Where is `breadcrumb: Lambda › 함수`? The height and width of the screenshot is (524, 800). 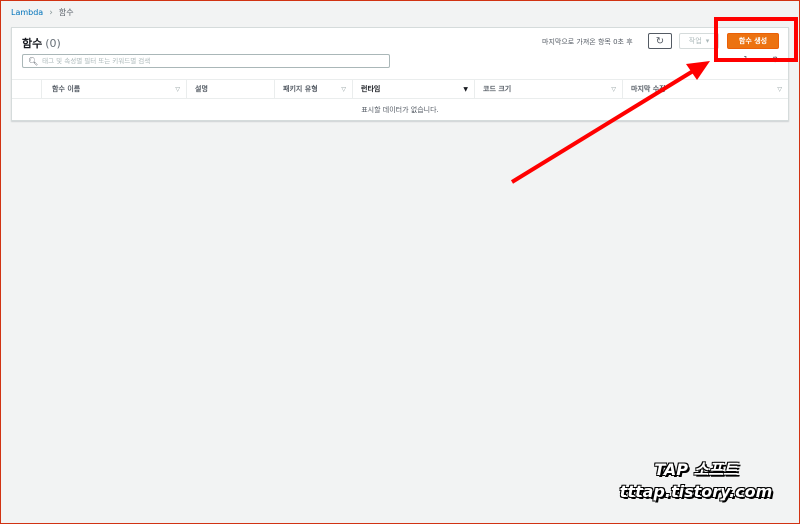 breadcrumb: Lambda › 함수 is located at coordinates (42, 12).